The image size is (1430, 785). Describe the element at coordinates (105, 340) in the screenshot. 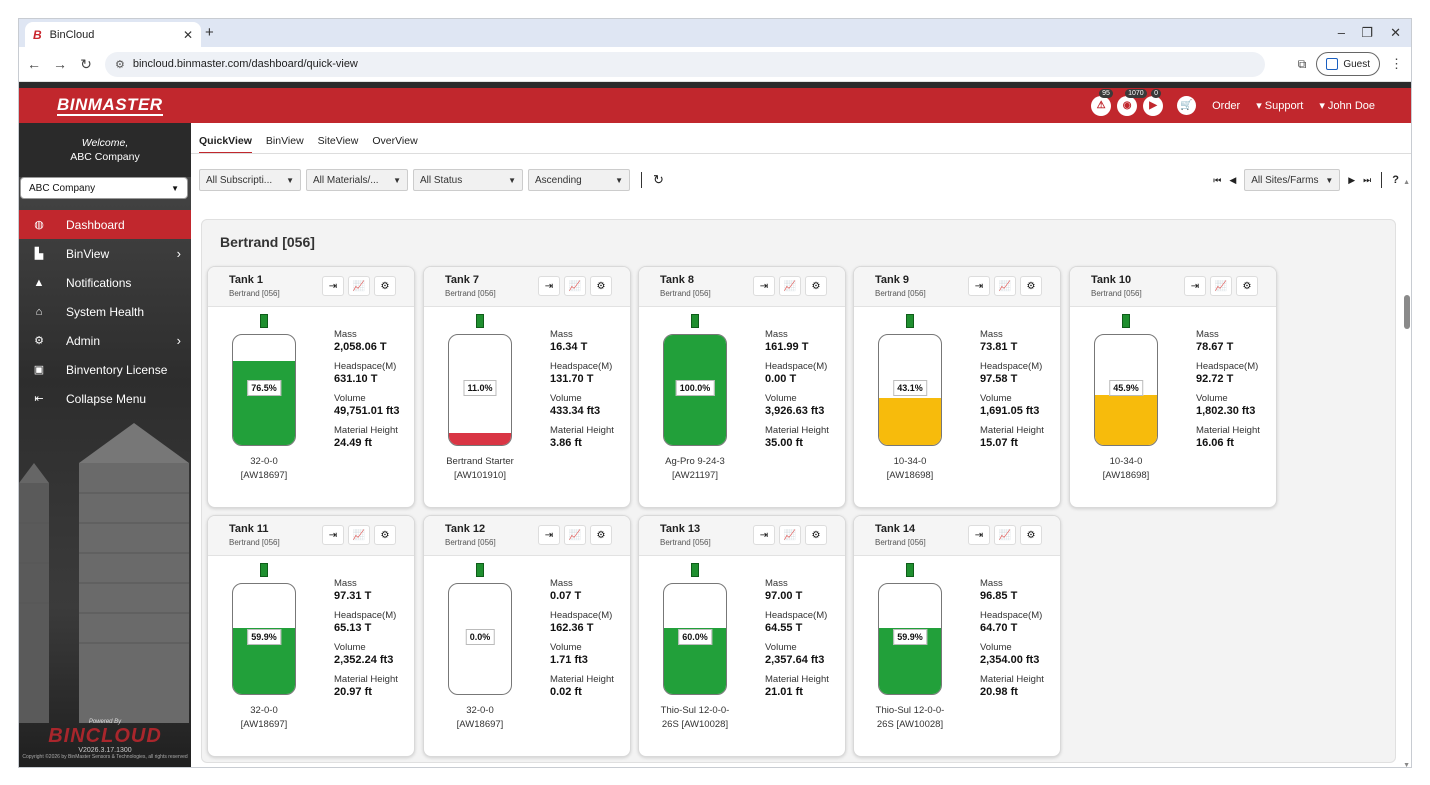

I see `sidebar-item-admin: ⚙ Admin ›` at that location.